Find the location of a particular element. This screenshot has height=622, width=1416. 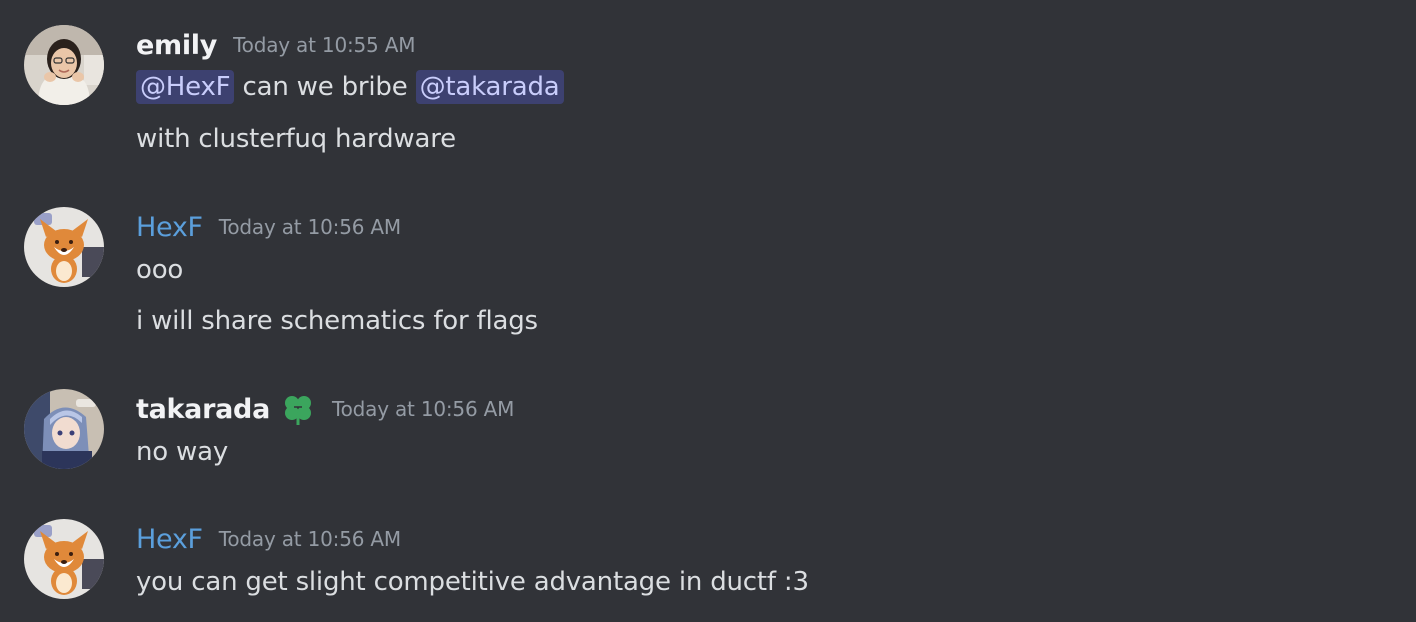

message-text: with clusterfuq hardware is located at coordinates (296, 139).